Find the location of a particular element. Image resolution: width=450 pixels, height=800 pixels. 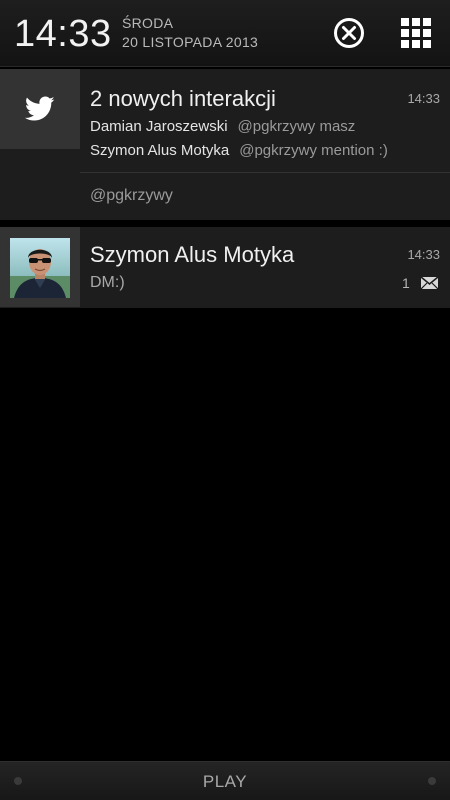

app-icon-box is located at coordinates (40, 109).